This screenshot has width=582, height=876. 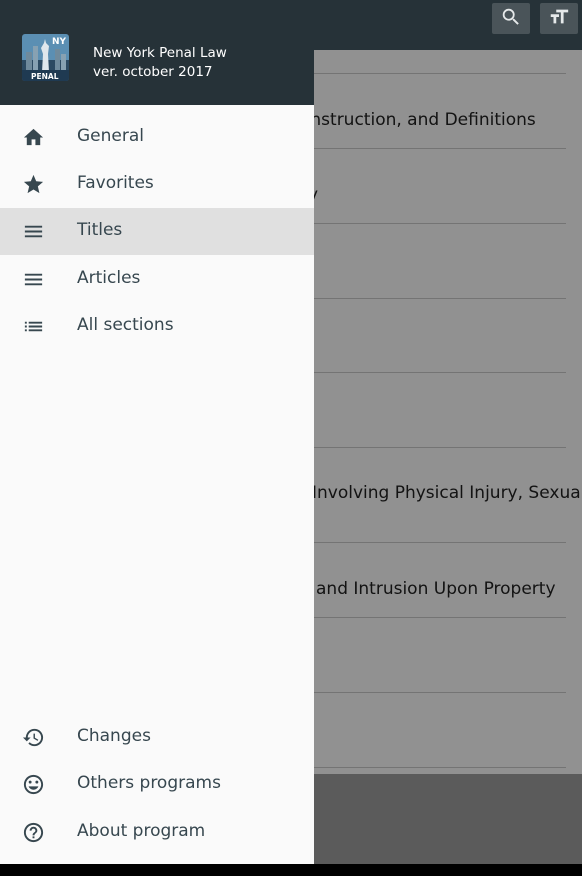 What do you see at coordinates (33, 737) in the screenshot?
I see `history-icon` at bounding box center [33, 737].